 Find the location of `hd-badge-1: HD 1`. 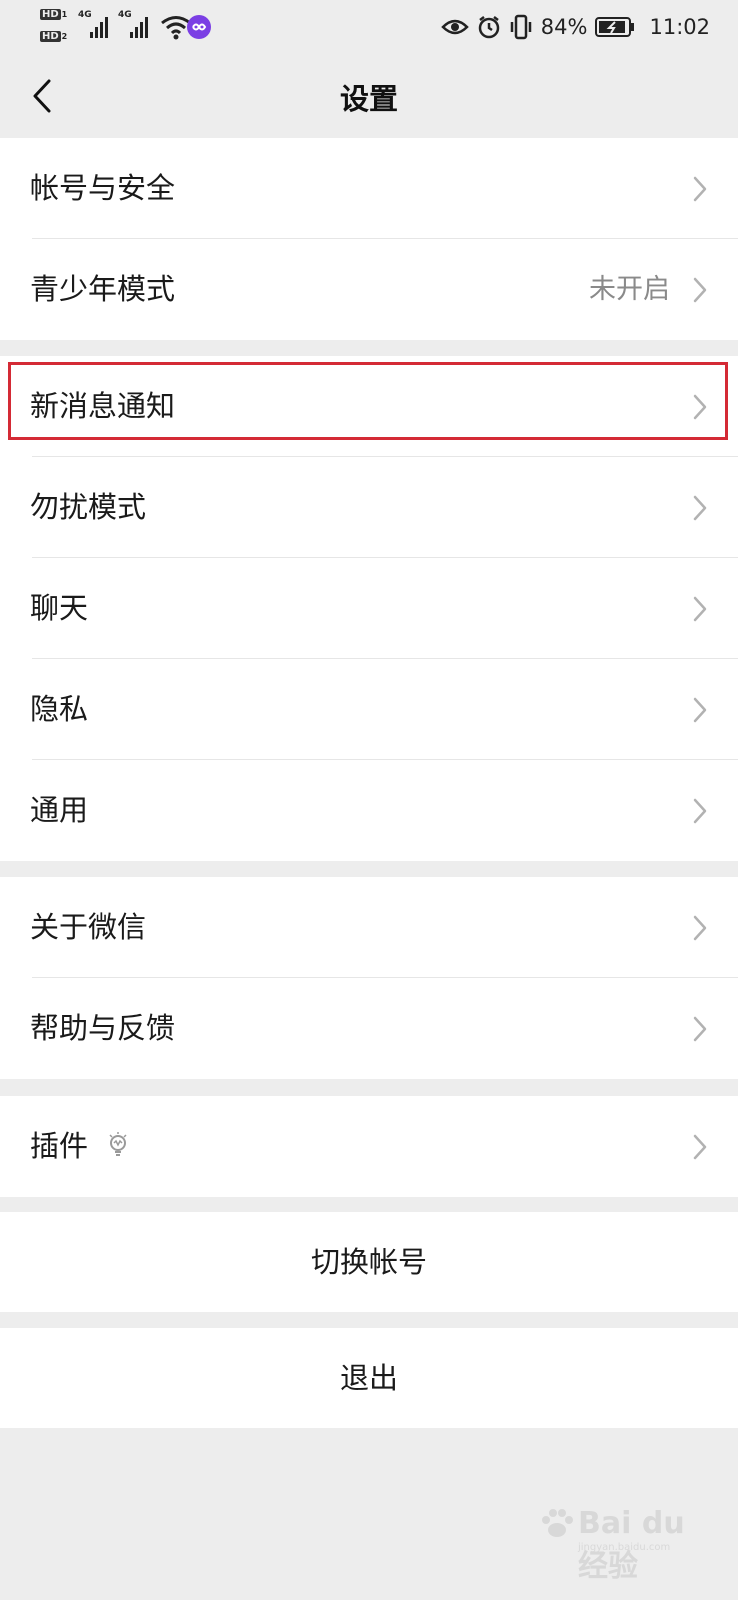

hd-badge-1: HD 1 is located at coordinates (53, 14).